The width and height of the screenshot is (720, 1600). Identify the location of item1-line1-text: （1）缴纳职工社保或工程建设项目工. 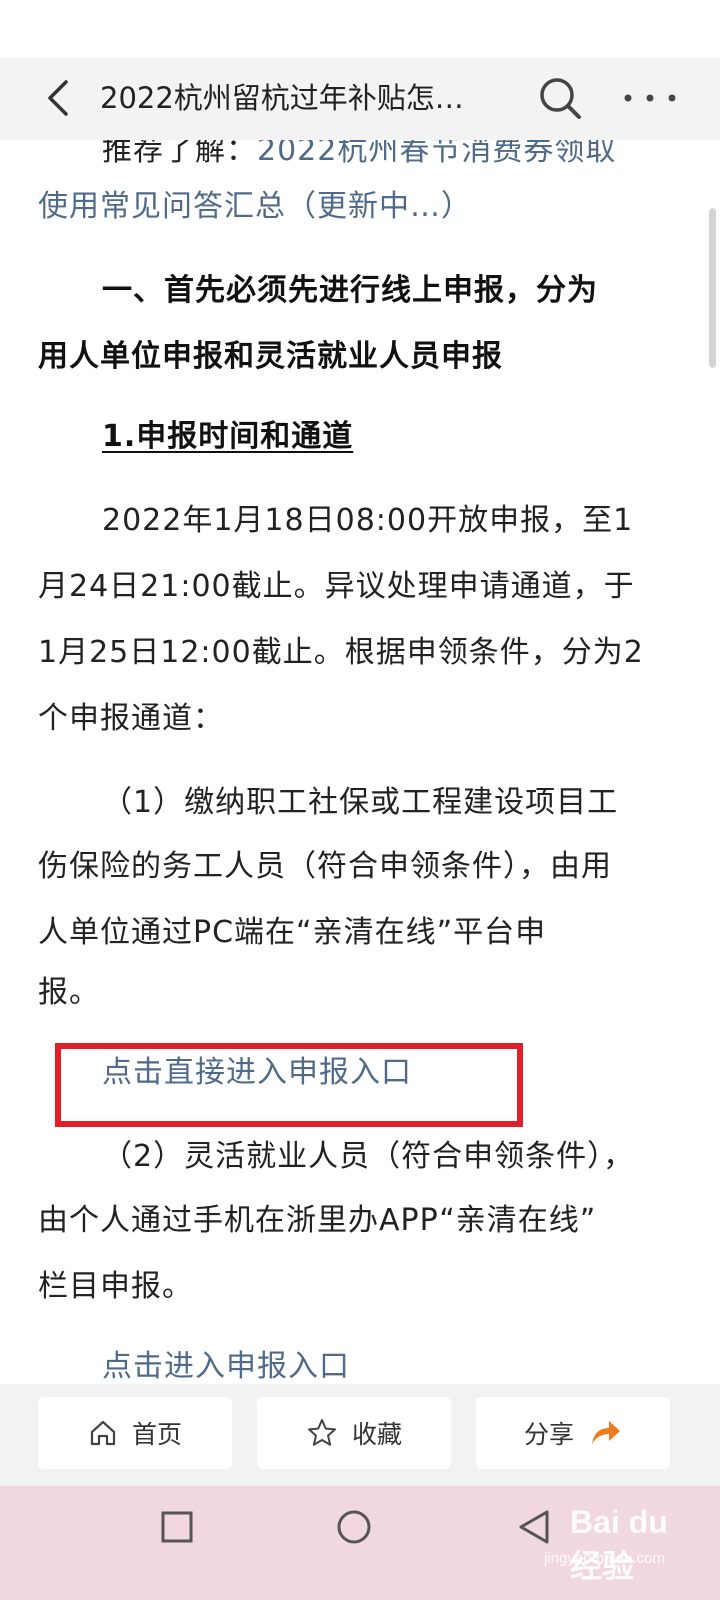
(360, 802).